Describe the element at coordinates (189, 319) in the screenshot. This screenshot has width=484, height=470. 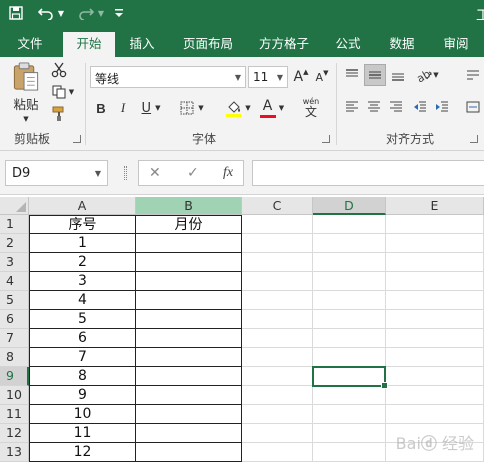
I see `cell-b6` at that location.